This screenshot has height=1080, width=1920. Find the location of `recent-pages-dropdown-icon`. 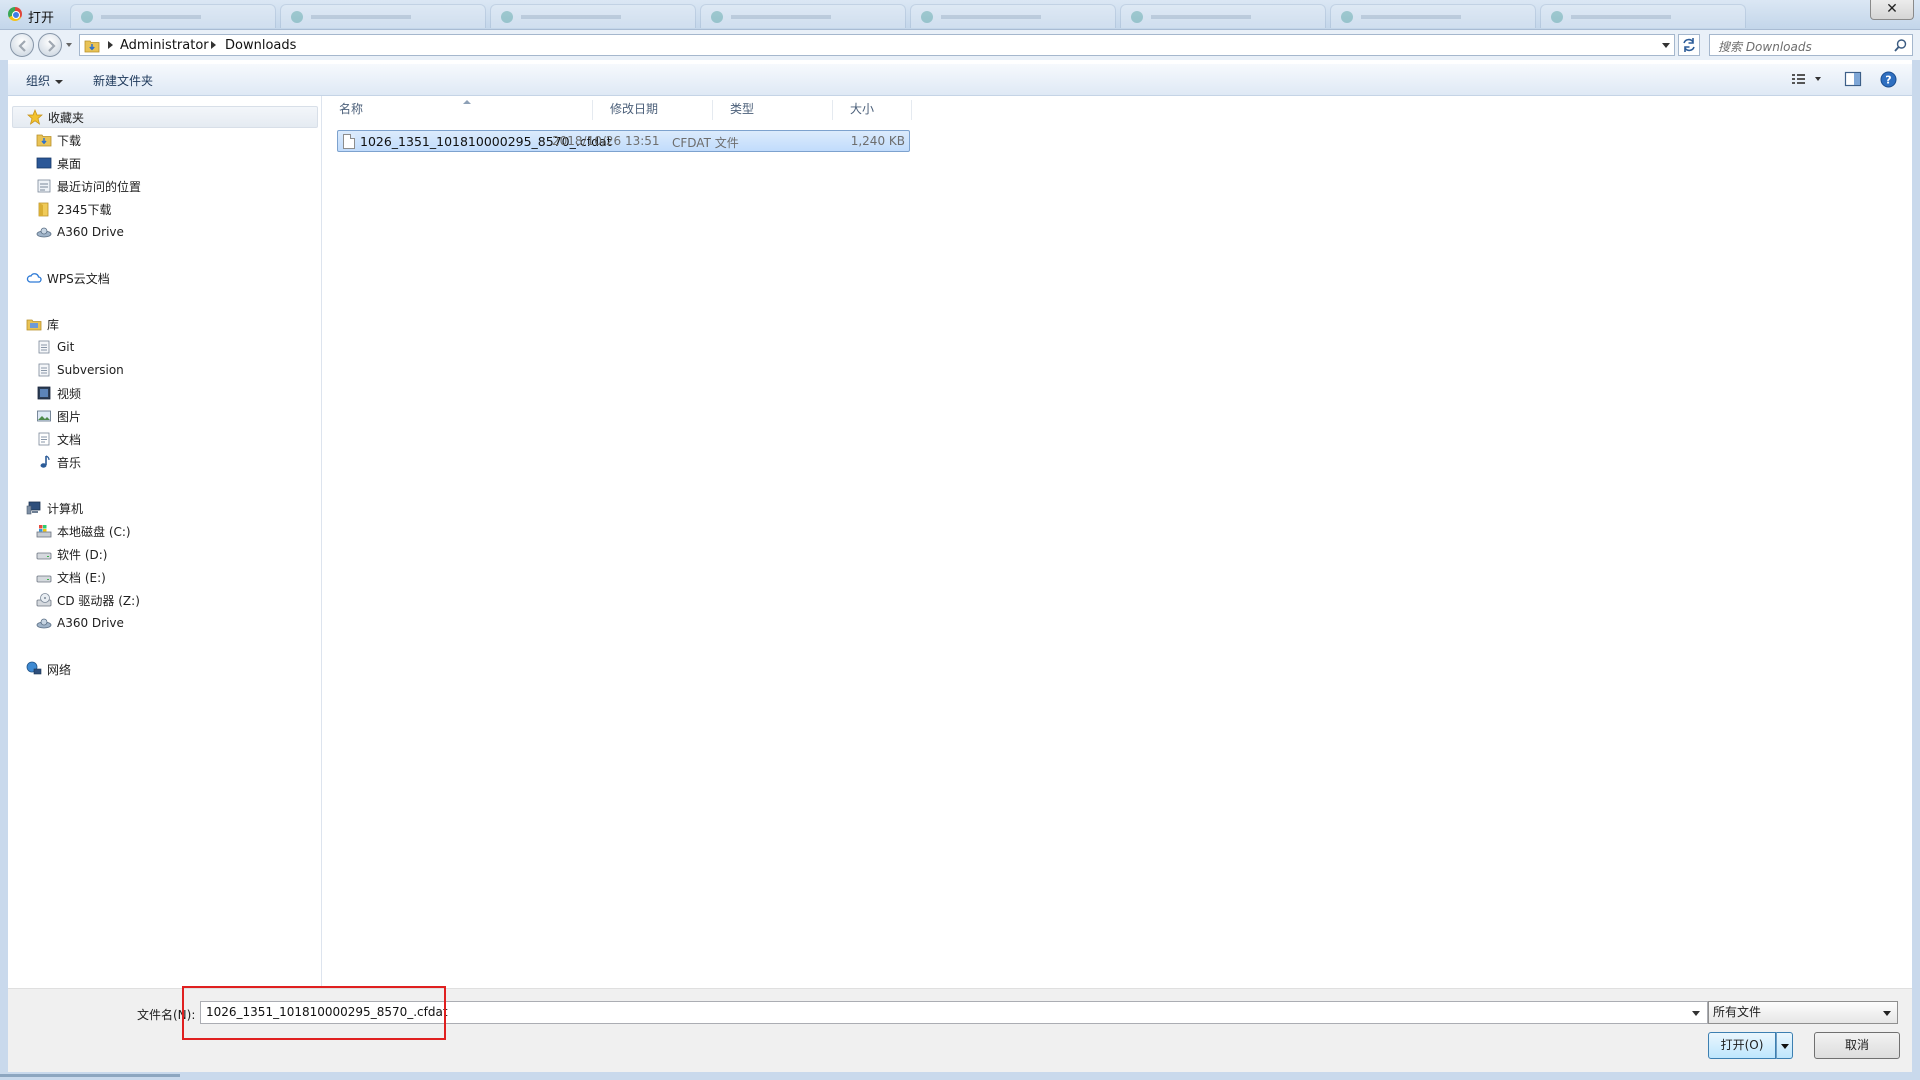

recent-pages-dropdown-icon is located at coordinates (69, 45).